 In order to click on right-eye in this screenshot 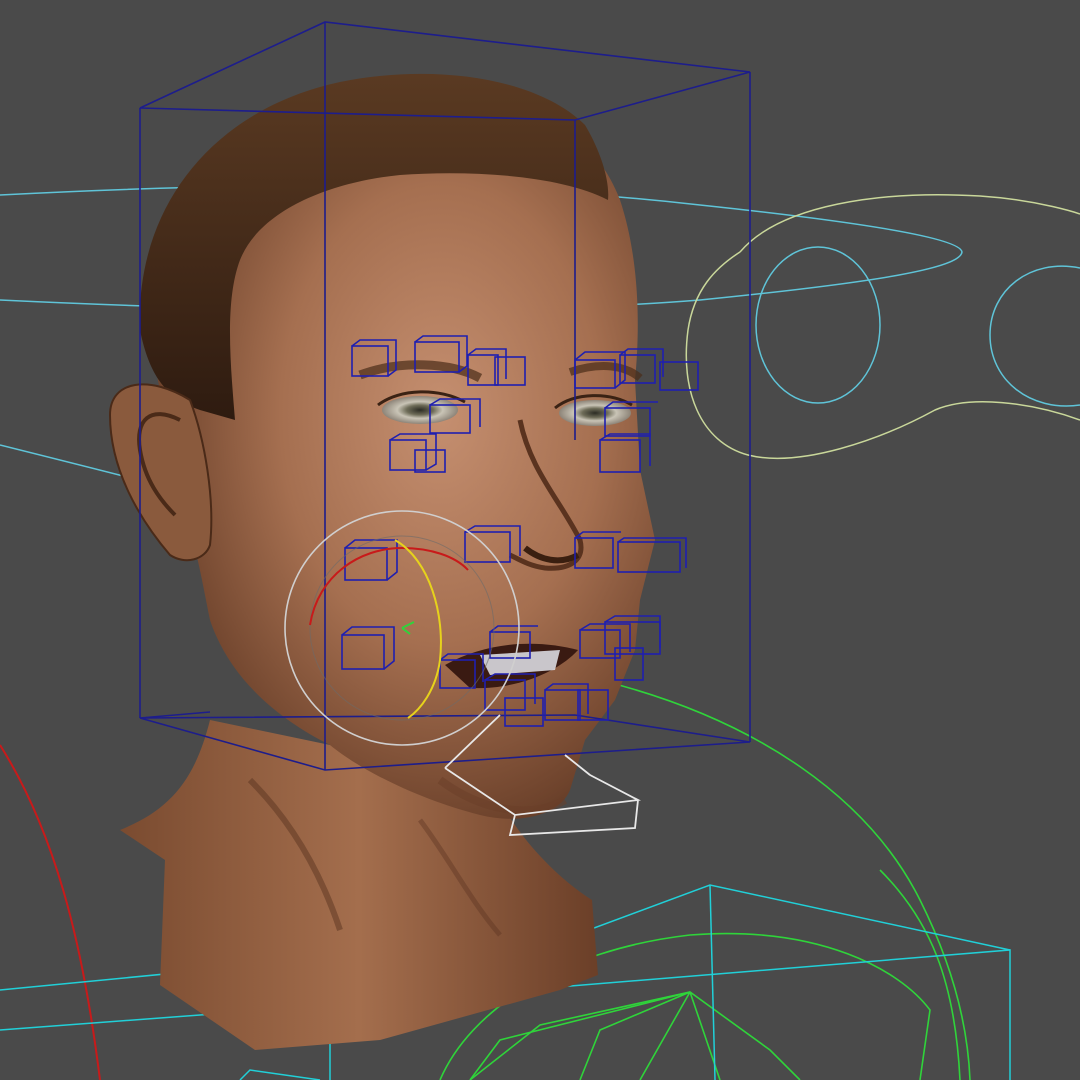, I will do `click(595, 413)`.